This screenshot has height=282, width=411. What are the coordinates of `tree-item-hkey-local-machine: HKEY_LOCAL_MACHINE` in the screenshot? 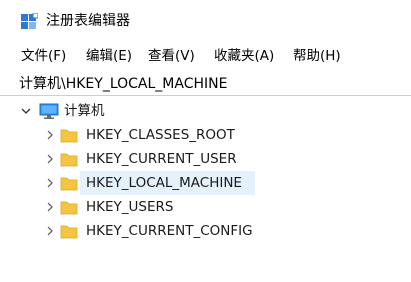 It's located at (205, 183).